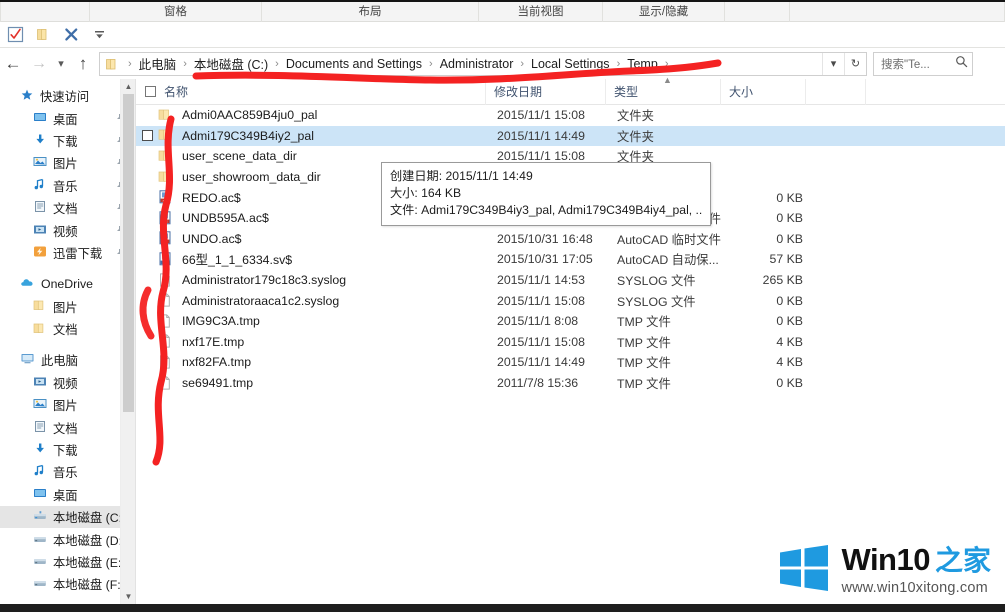 Image resolution: width=1005 pixels, height=612 pixels. What do you see at coordinates (158, 63) in the screenshot?
I see `breadcrumb-item-this-pc: 此电脑` at bounding box center [158, 63].